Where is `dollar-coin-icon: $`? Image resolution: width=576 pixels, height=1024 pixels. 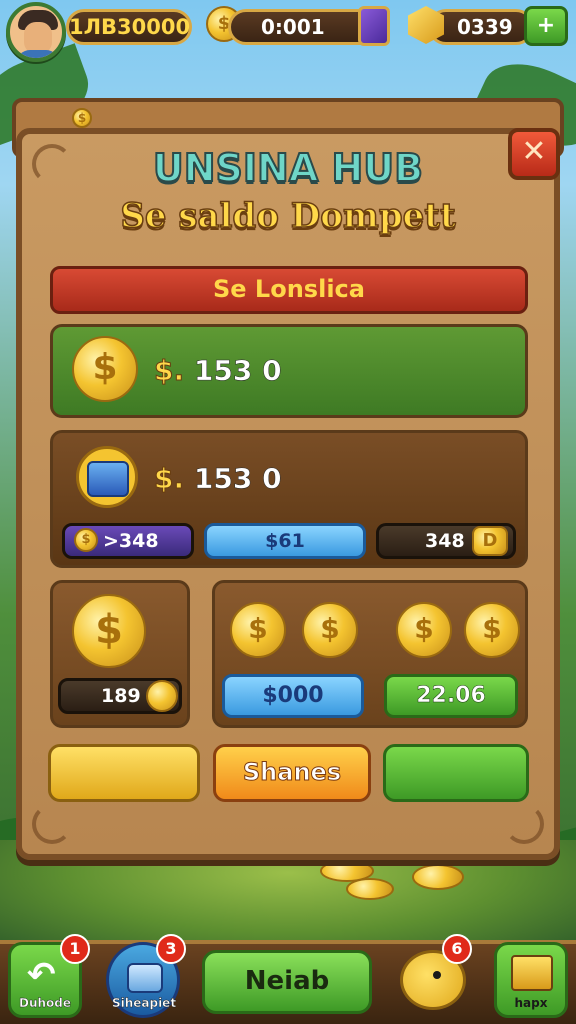
dollar-coin-icon: $ is located at coordinates (105, 369).